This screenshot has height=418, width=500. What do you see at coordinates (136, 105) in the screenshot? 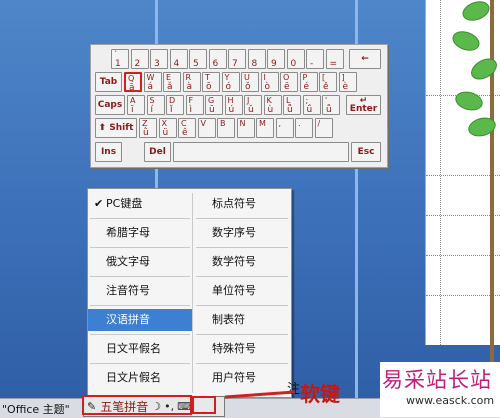
I see `keyboard-key: Aī` at bounding box center [136, 105].